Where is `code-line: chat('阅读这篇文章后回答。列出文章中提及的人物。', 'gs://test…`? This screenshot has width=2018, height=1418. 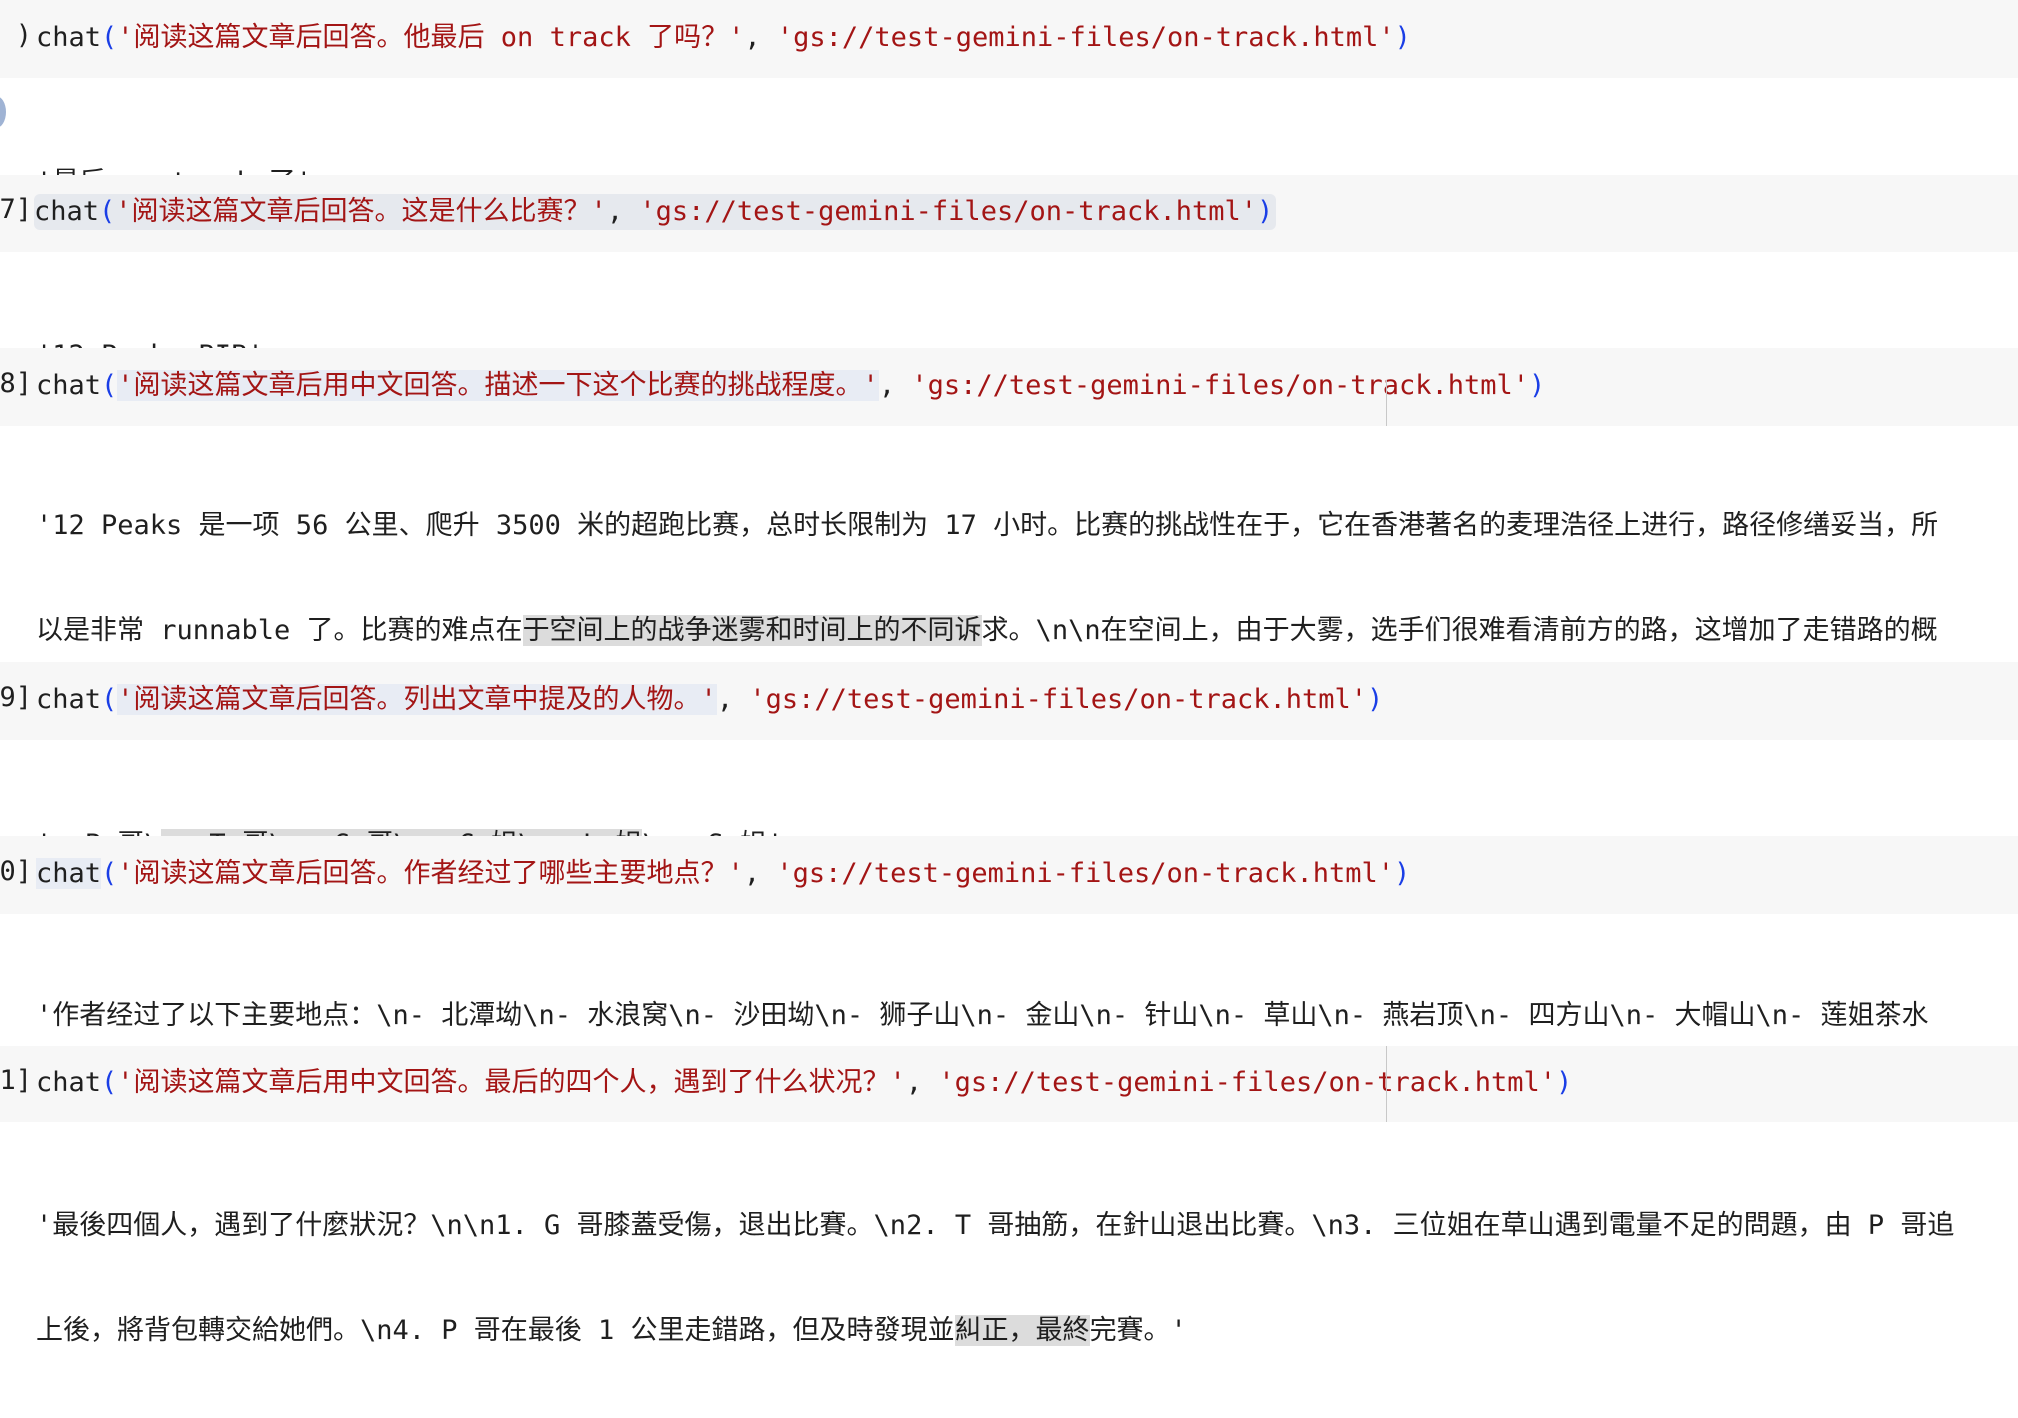 code-line: chat('阅读这篇文章后回答。列出文章中提及的人物。', 'gs://test… is located at coordinates (709, 700).